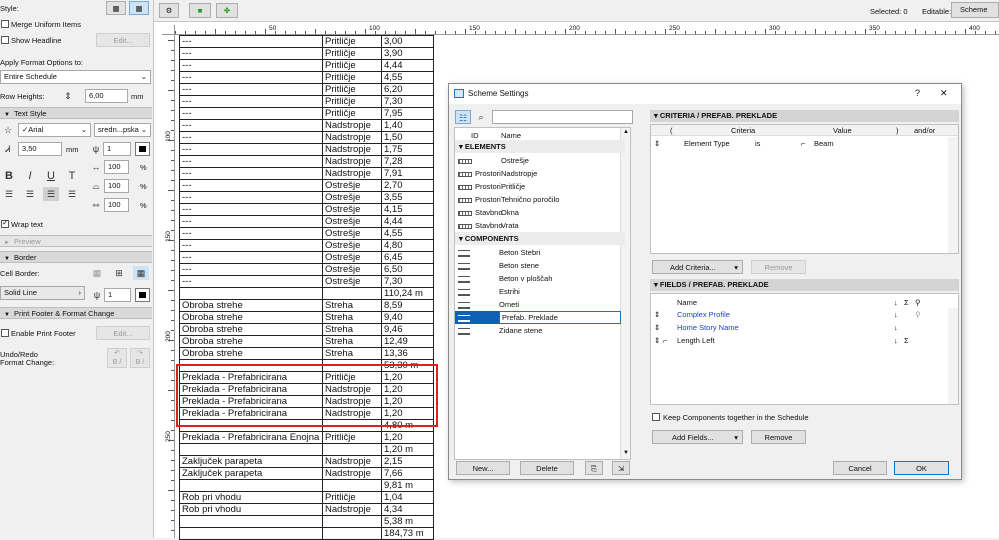 This screenshot has height=540, width=999. Describe the element at coordinates (953, 195) in the screenshot. I see `criteria-scrollbar` at that location.